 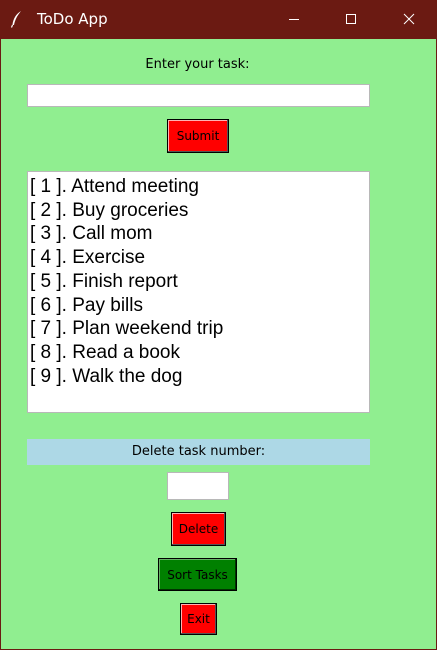 I want to click on feather-icon, so click(x=17, y=19).